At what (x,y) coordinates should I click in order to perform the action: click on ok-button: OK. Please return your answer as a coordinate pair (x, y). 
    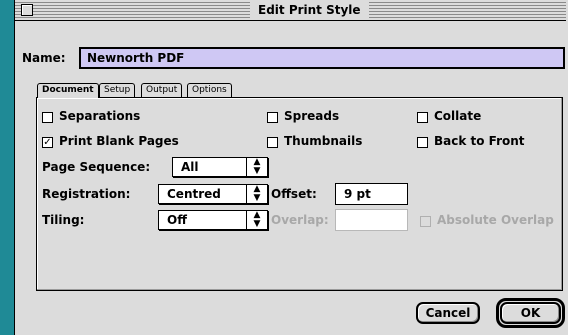
    Looking at the image, I should click on (530, 313).